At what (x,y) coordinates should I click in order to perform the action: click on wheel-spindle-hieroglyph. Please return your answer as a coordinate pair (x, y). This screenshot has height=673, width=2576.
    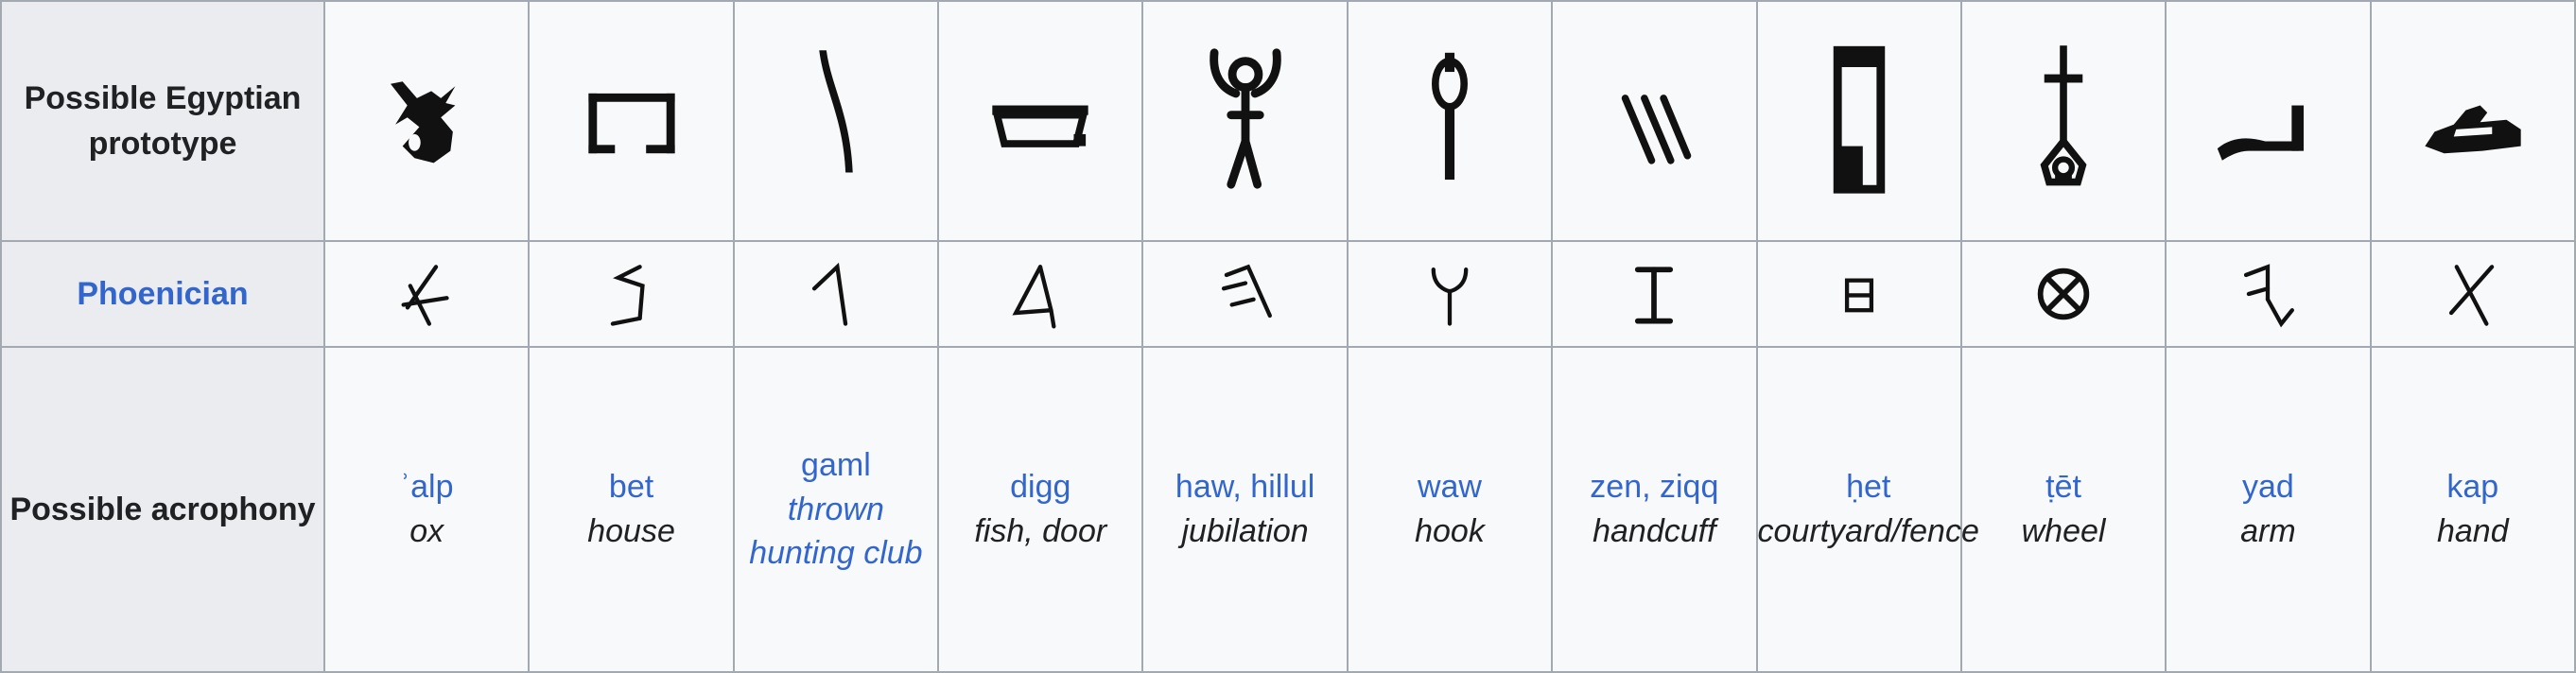
    Looking at the image, I should click on (2063, 115).